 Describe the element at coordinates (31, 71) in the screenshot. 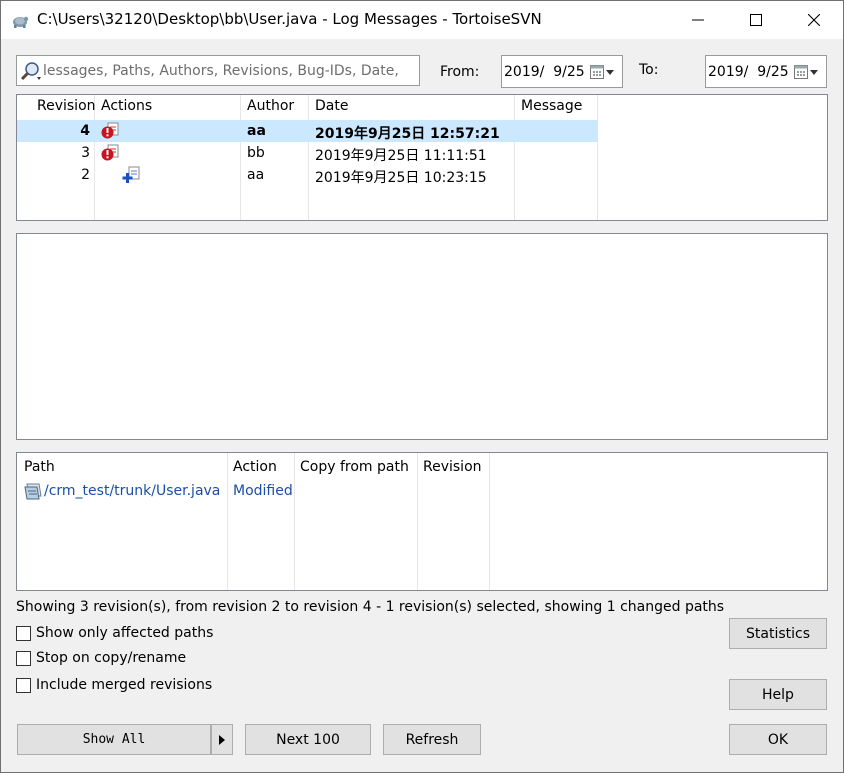

I see `search-icon` at that location.